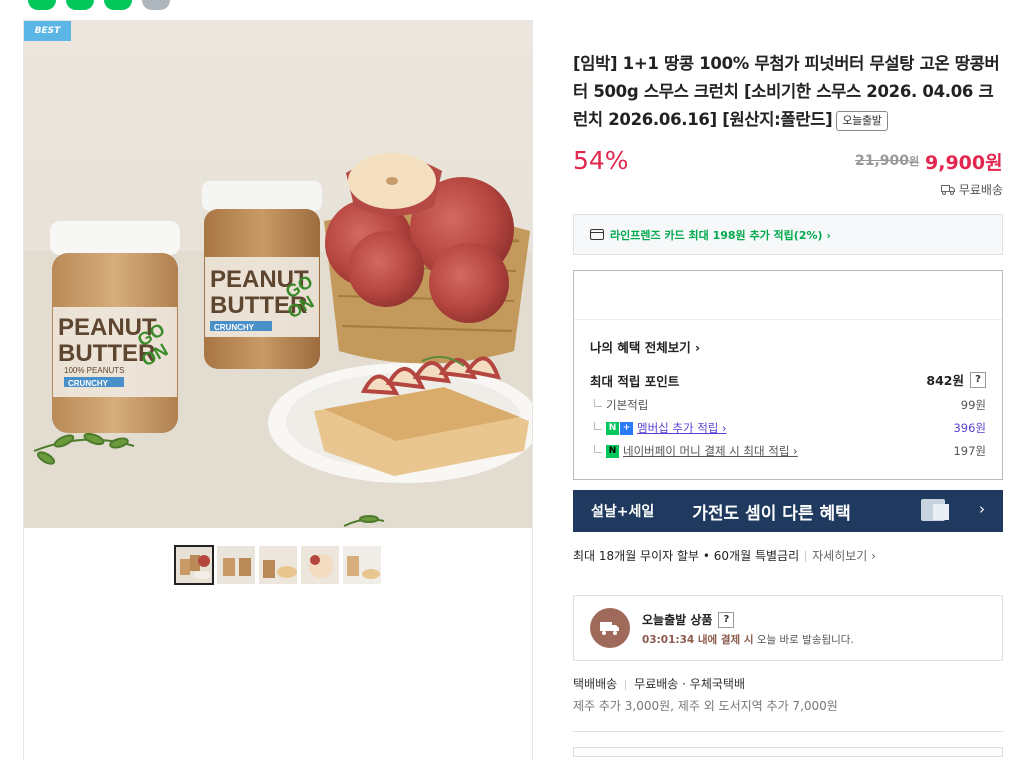 This screenshot has width=1027, height=760. I want to click on installment-info: 최대 18개월 무이자 할부 • 60개월 특별금리 자세히보기 ›, so click(724, 555).